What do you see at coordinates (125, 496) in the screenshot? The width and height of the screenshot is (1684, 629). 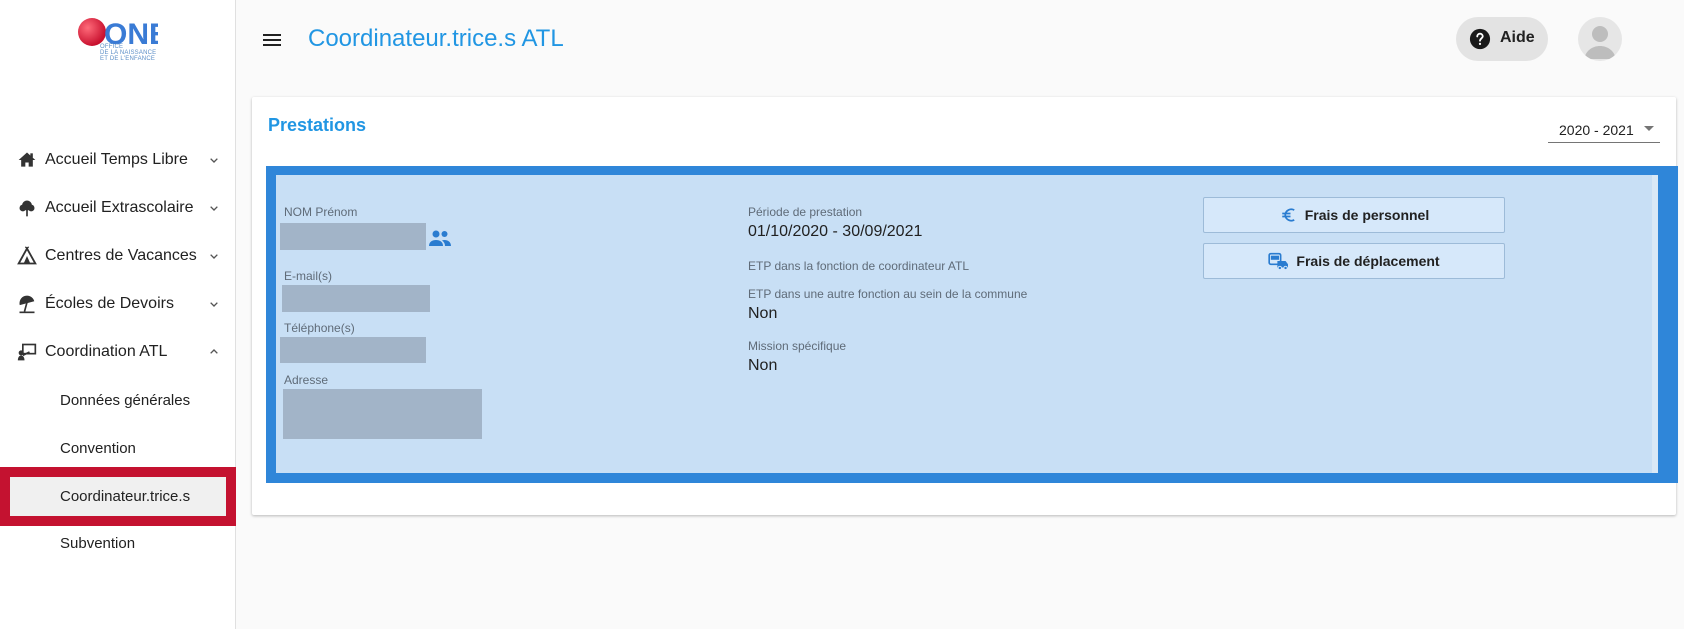 I see `sidebar-subitem-label: Coordinateur.trice.s` at bounding box center [125, 496].